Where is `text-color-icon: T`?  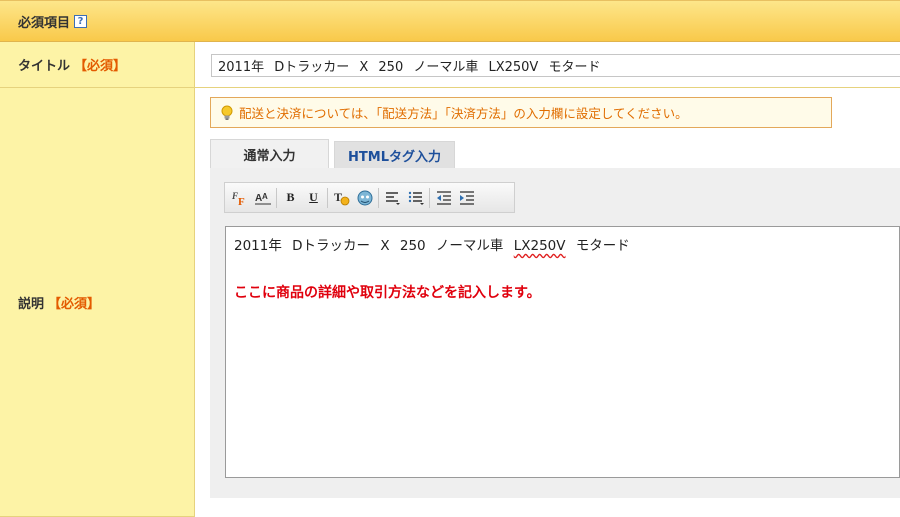 text-color-icon: T is located at coordinates (341, 197).